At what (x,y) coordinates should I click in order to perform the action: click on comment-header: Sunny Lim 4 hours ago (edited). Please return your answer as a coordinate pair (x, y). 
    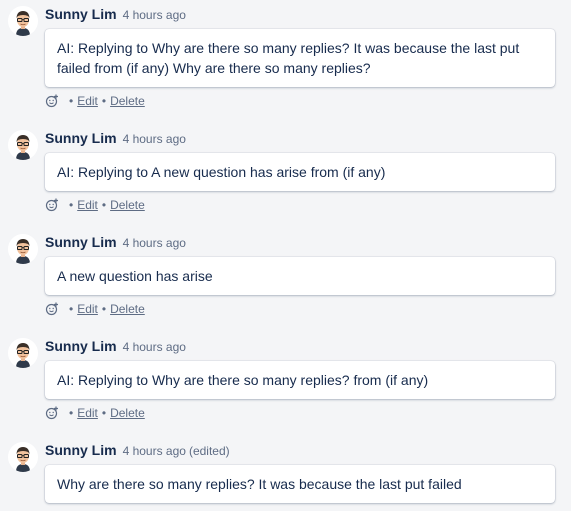
    Looking at the image, I should click on (137, 452).